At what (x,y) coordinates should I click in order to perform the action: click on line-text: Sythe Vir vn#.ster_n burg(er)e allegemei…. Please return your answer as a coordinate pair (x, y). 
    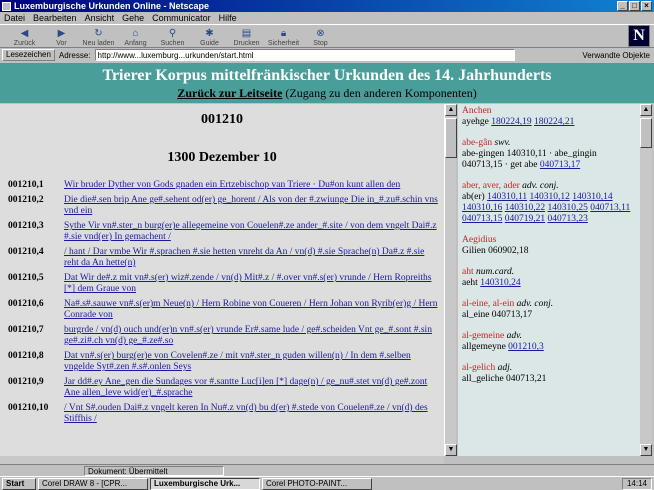
    Looking at the image, I should click on (251, 232).